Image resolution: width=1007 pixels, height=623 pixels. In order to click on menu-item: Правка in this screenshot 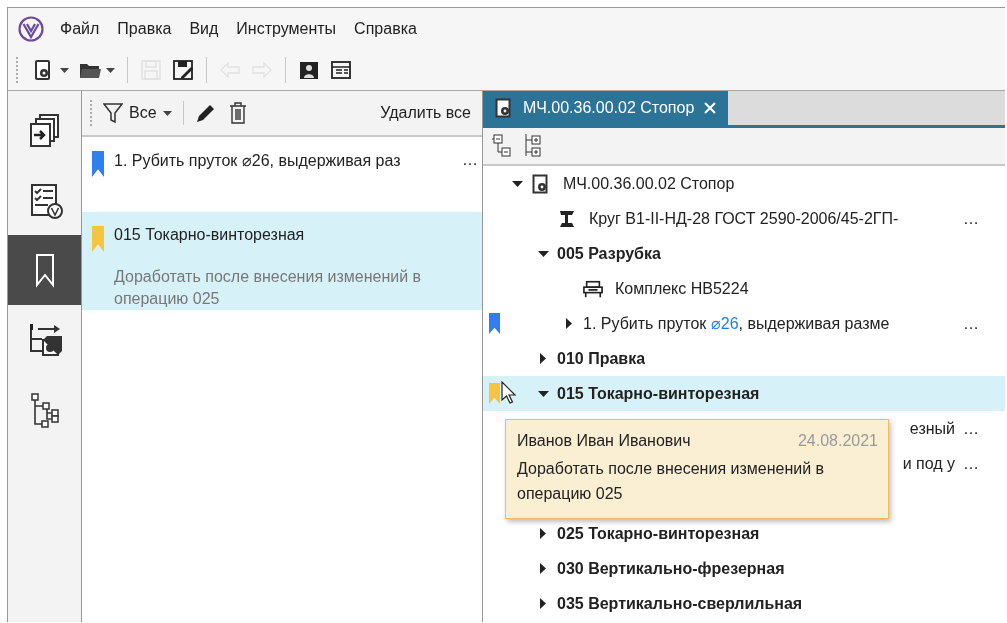, I will do `click(144, 29)`.